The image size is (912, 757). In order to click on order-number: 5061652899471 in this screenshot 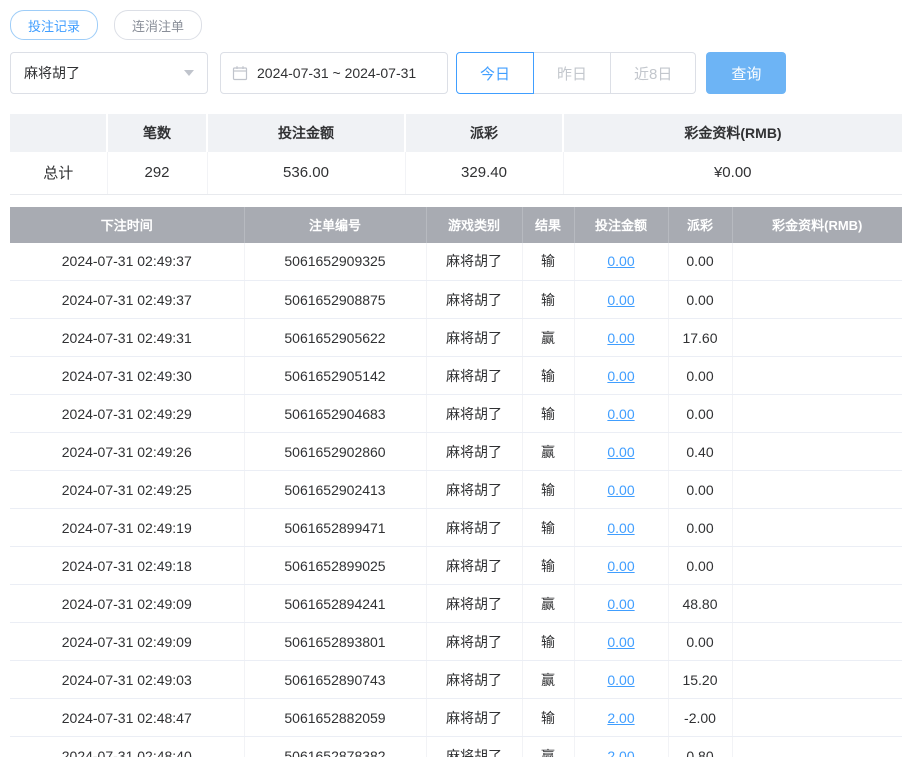, I will do `click(335, 527)`.